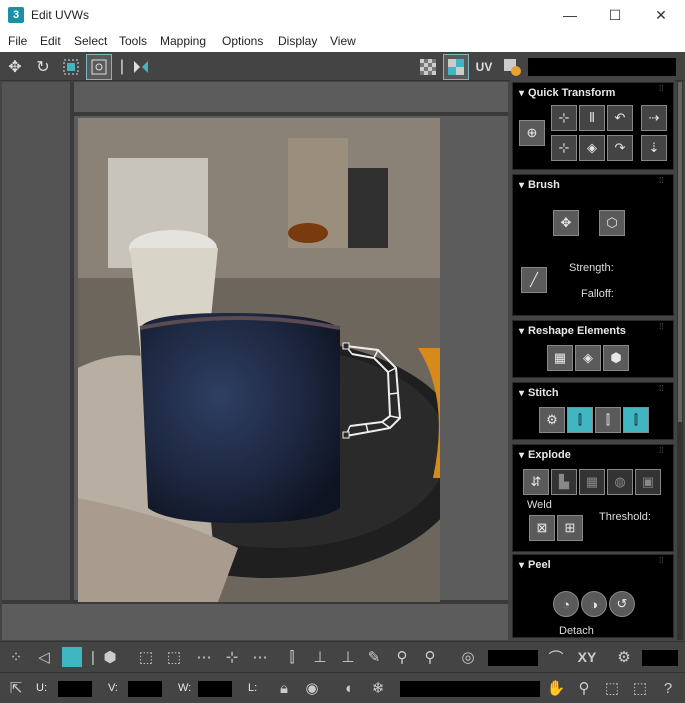  Describe the element at coordinates (122, 67) in the screenshot. I see `mirror-icon: |` at that location.